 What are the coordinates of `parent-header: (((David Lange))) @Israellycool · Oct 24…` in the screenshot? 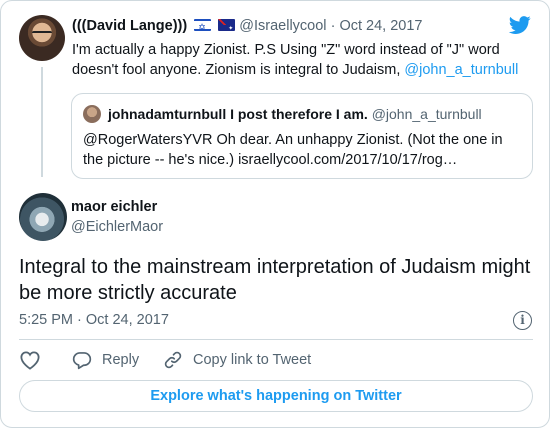 It's located at (247, 26).